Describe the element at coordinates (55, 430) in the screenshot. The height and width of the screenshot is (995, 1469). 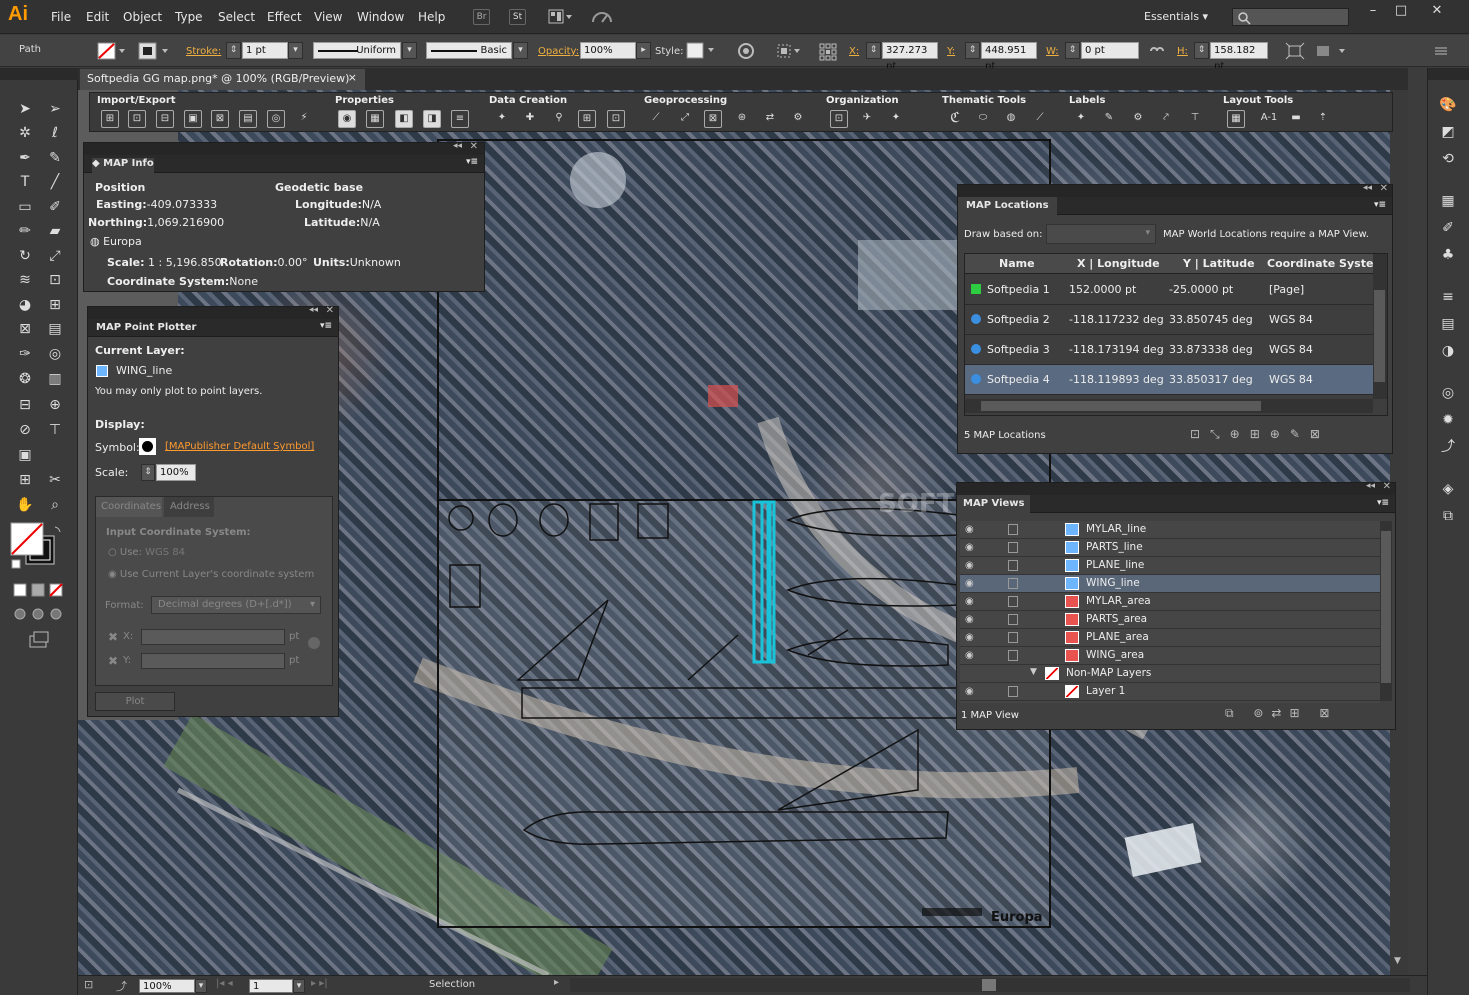
I see `map-label-tool-icon: ⊤` at that location.